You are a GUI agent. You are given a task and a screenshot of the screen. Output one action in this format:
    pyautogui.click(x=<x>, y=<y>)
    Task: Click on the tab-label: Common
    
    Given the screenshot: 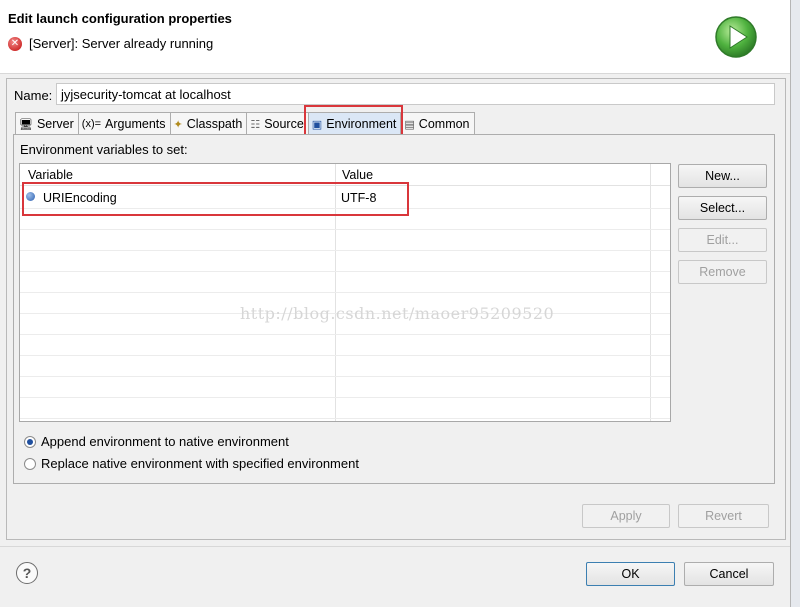 What is the action you would take?
    pyautogui.click(x=444, y=124)
    